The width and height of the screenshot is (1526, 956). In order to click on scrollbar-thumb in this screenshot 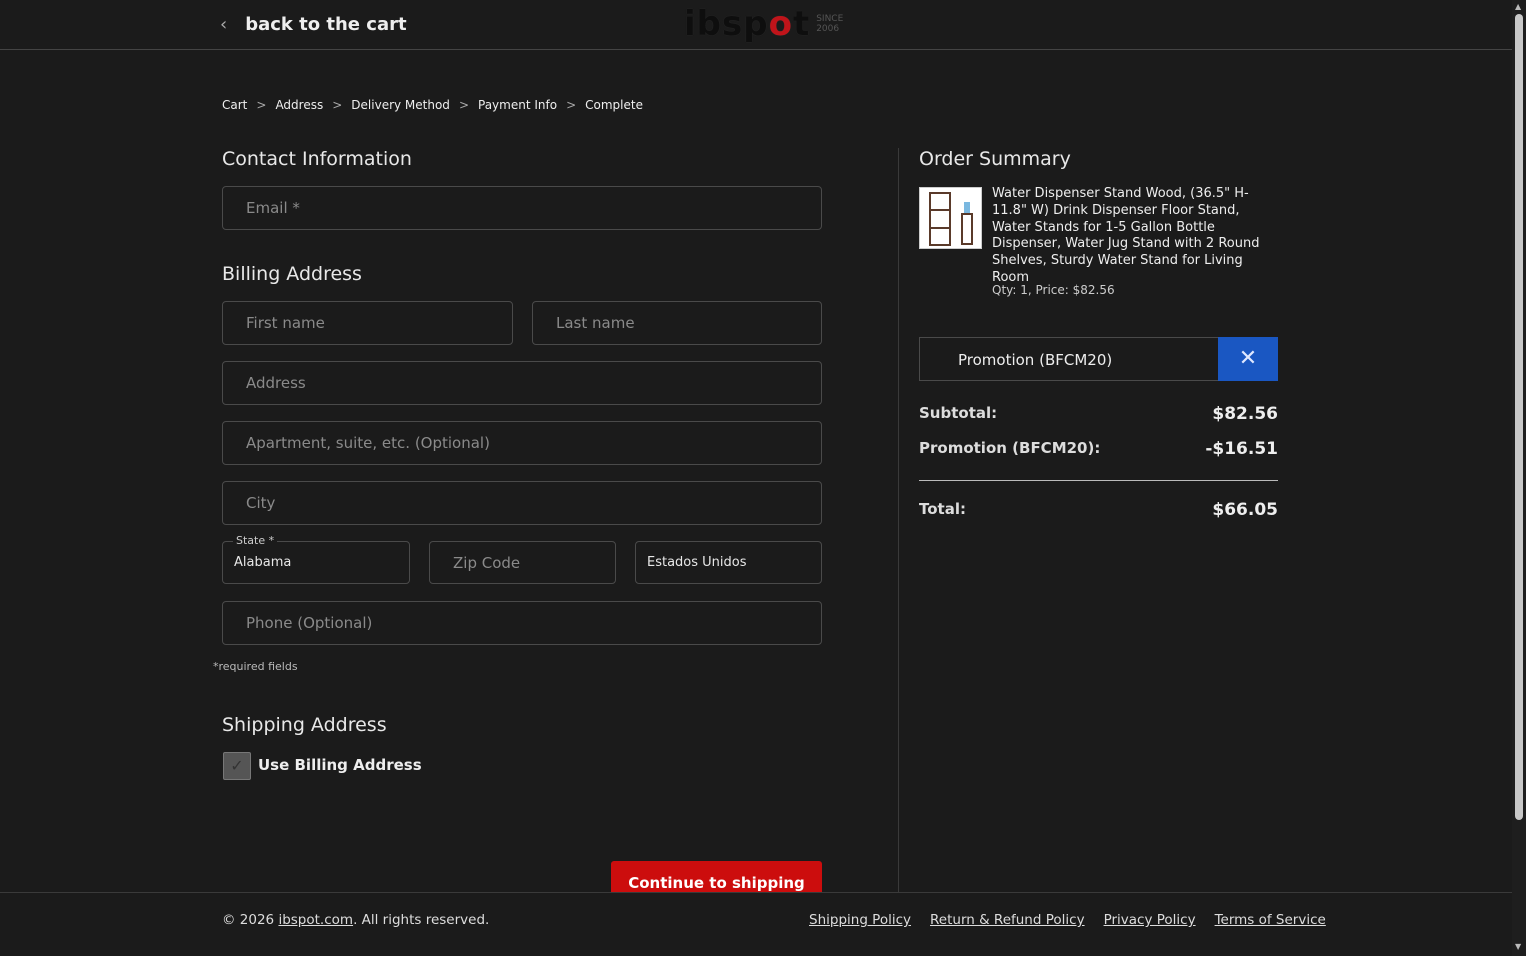, I will do `click(1519, 417)`.